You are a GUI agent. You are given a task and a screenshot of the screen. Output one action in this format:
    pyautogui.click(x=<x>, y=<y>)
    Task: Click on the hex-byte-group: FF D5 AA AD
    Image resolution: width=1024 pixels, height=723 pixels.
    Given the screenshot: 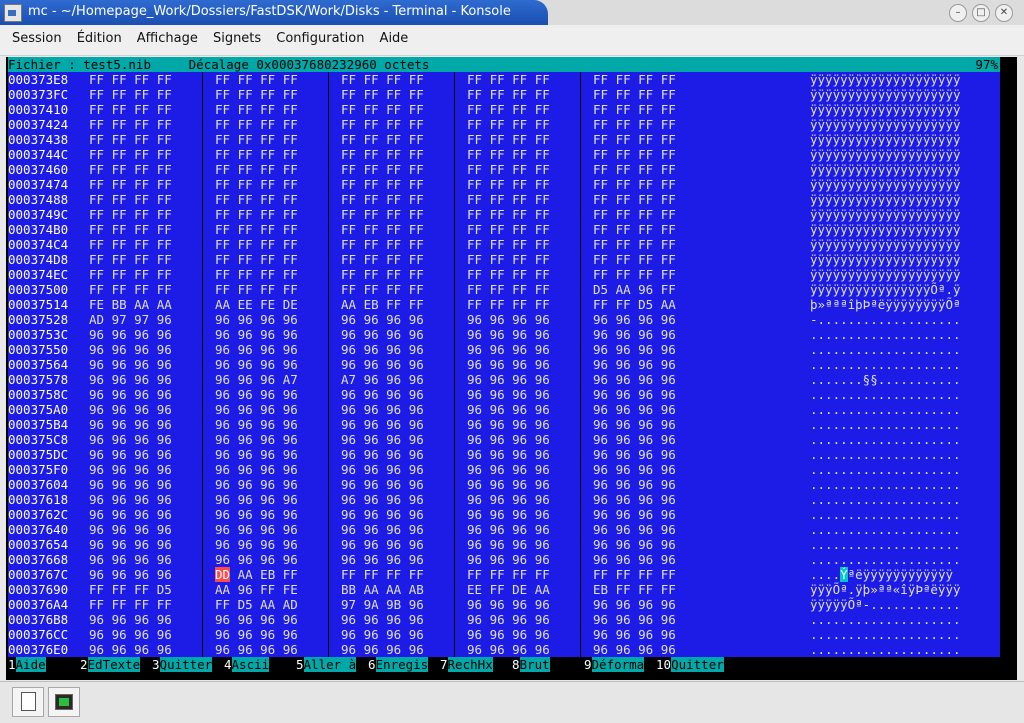 What is the action you would take?
    pyautogui.click(x=256, y=604)
    